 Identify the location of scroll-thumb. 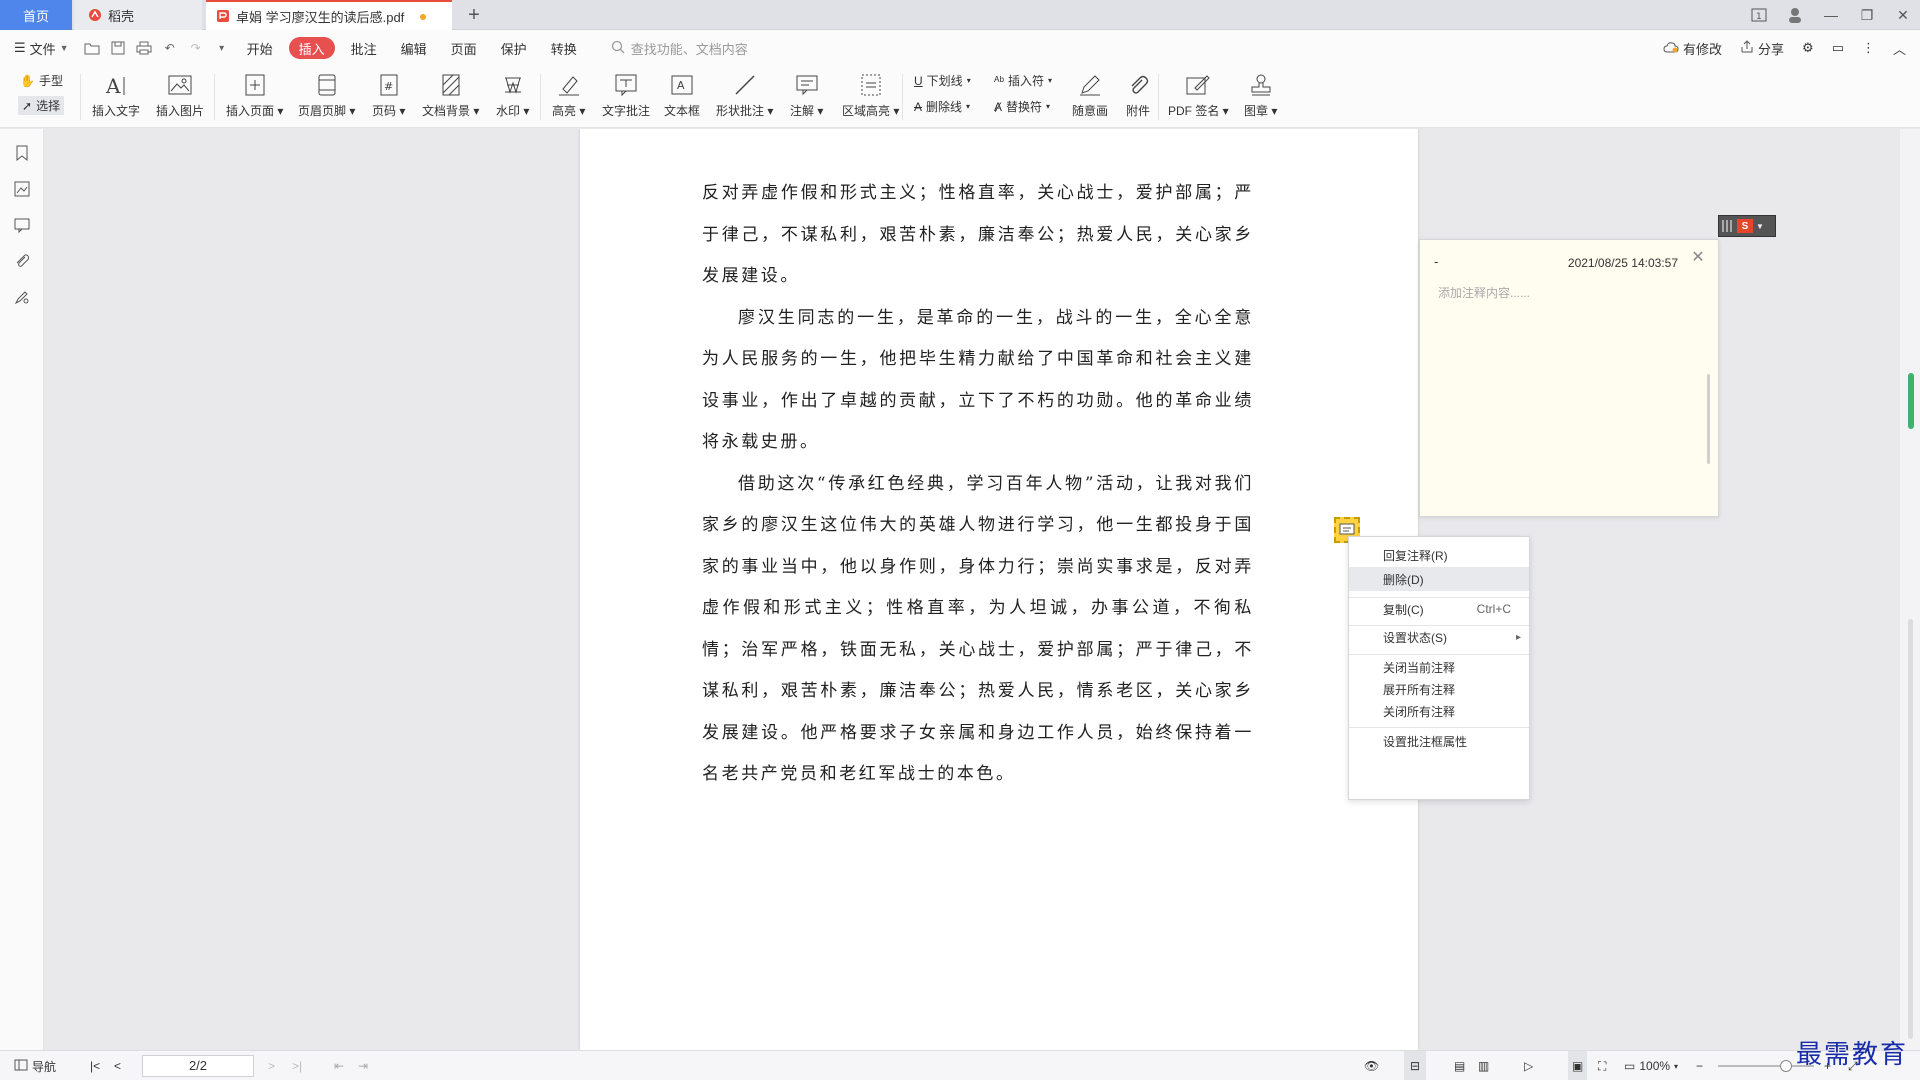
(1910, 829).